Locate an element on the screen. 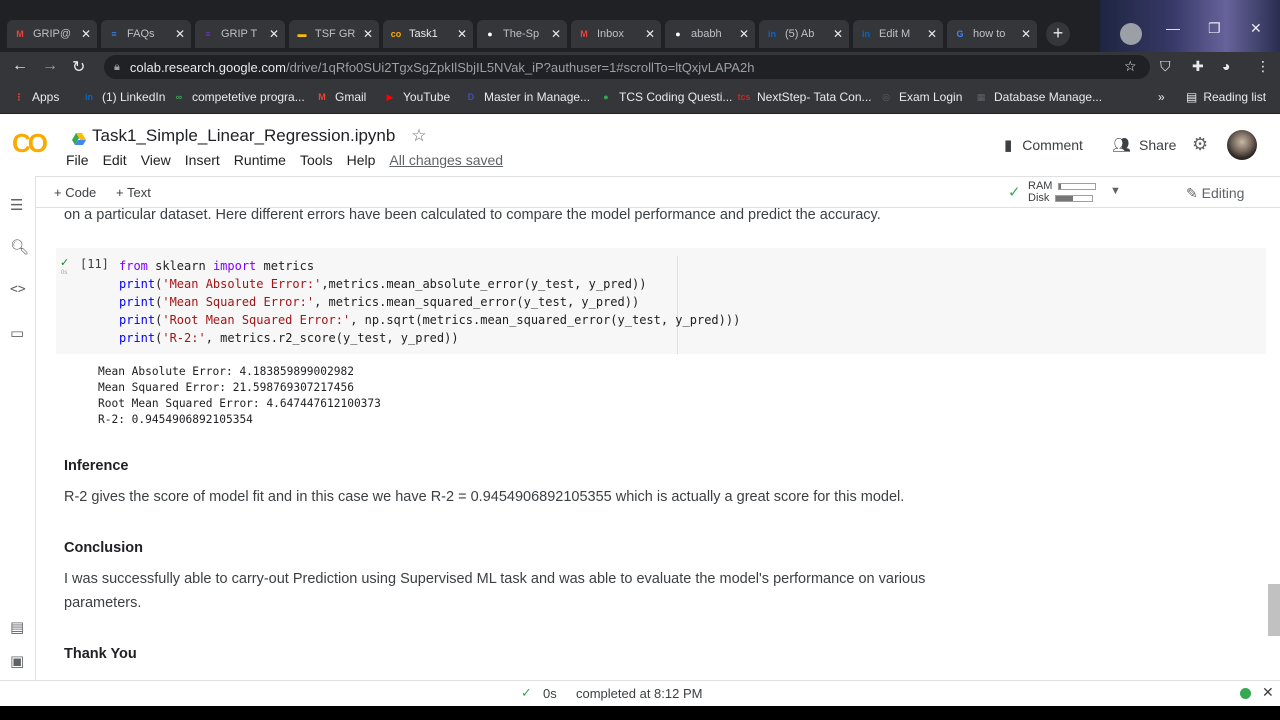  menu-help: Help is located at coordinates (361, 160).